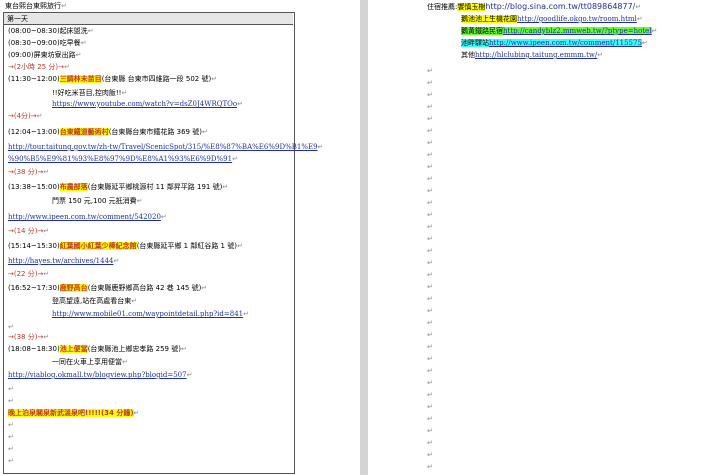 The image size is (720, 475). I want to click on time-range: (08:00~08:30), so click(34, 31).